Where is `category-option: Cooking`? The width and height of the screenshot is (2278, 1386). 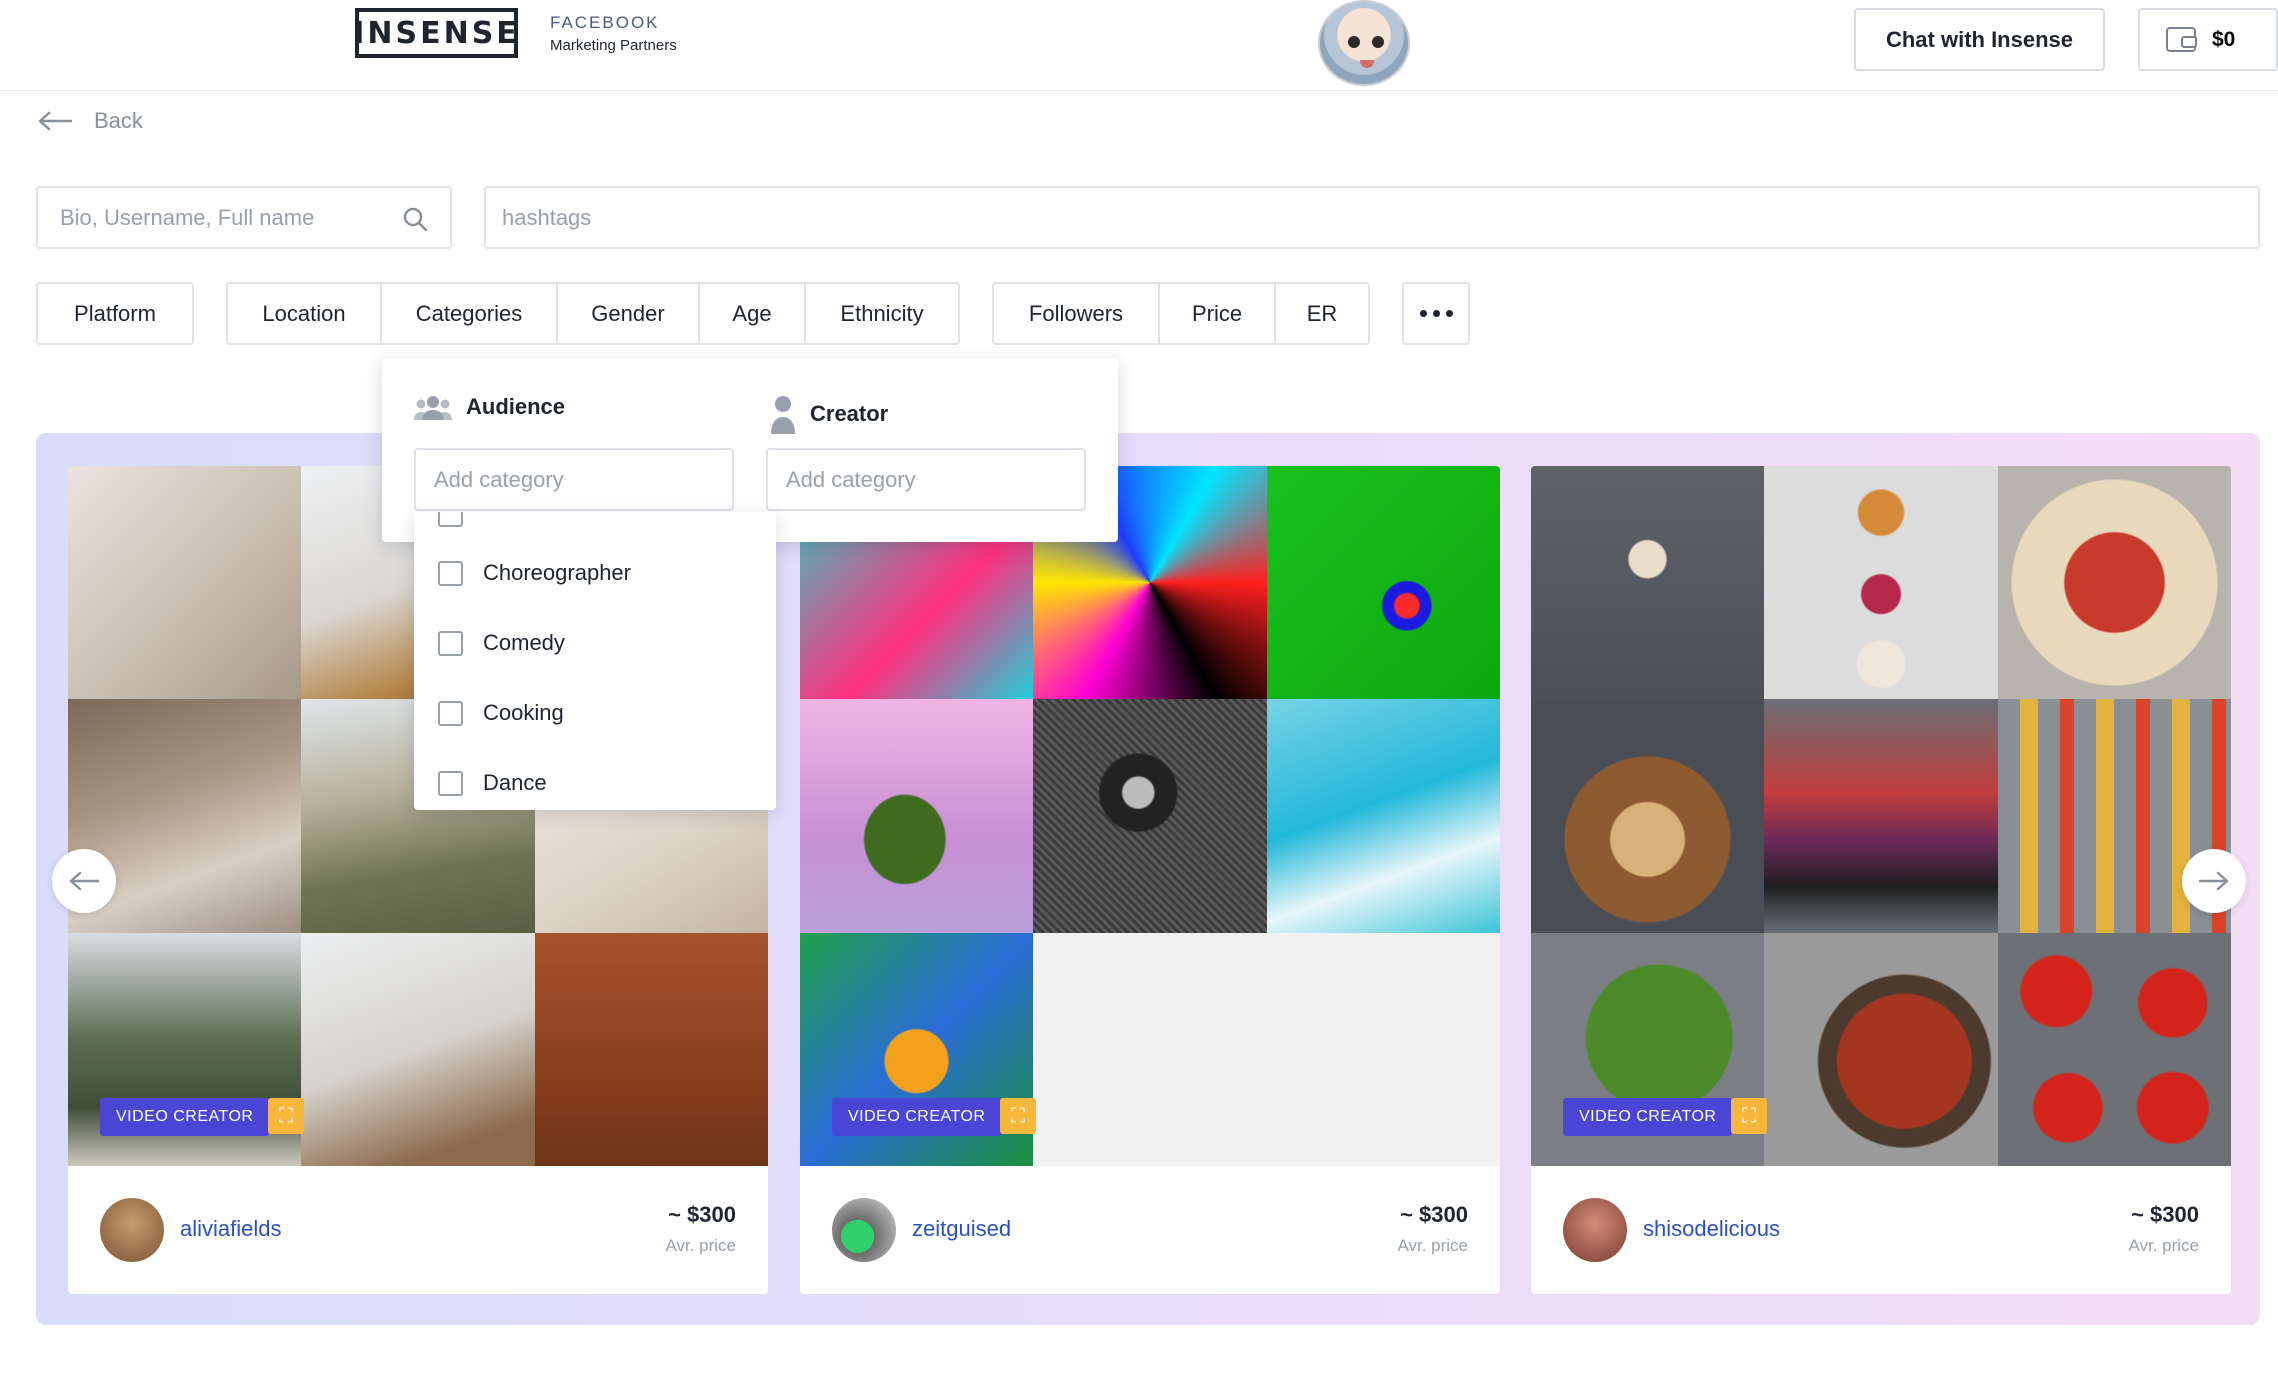 category-option: Cooking is located at coordinates (501, 713).